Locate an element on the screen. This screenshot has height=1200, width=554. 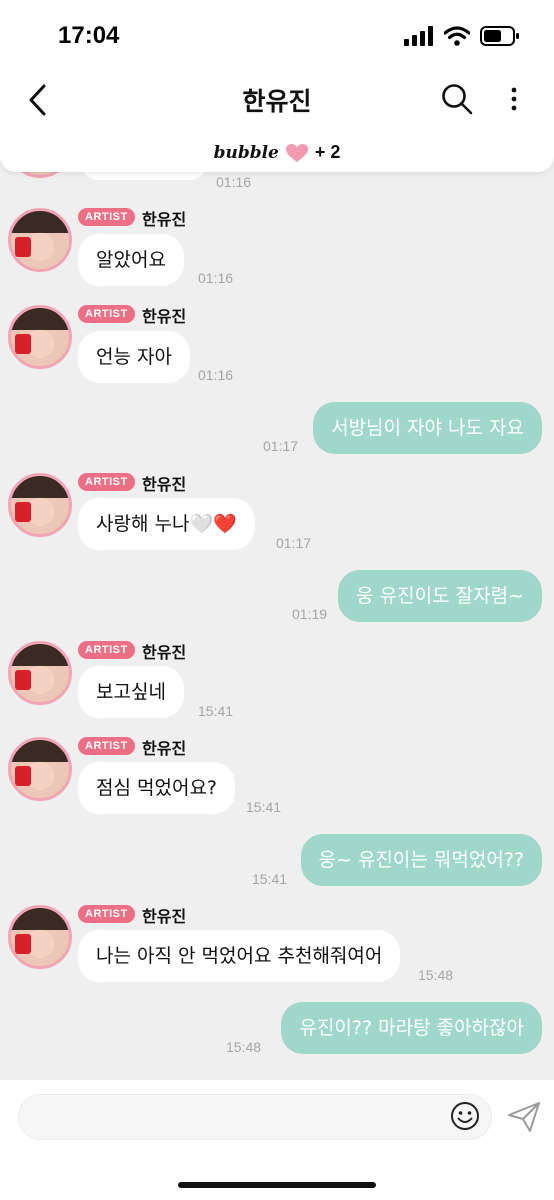
message-bubble: 알았어요 is located at coordinates (131, 260).